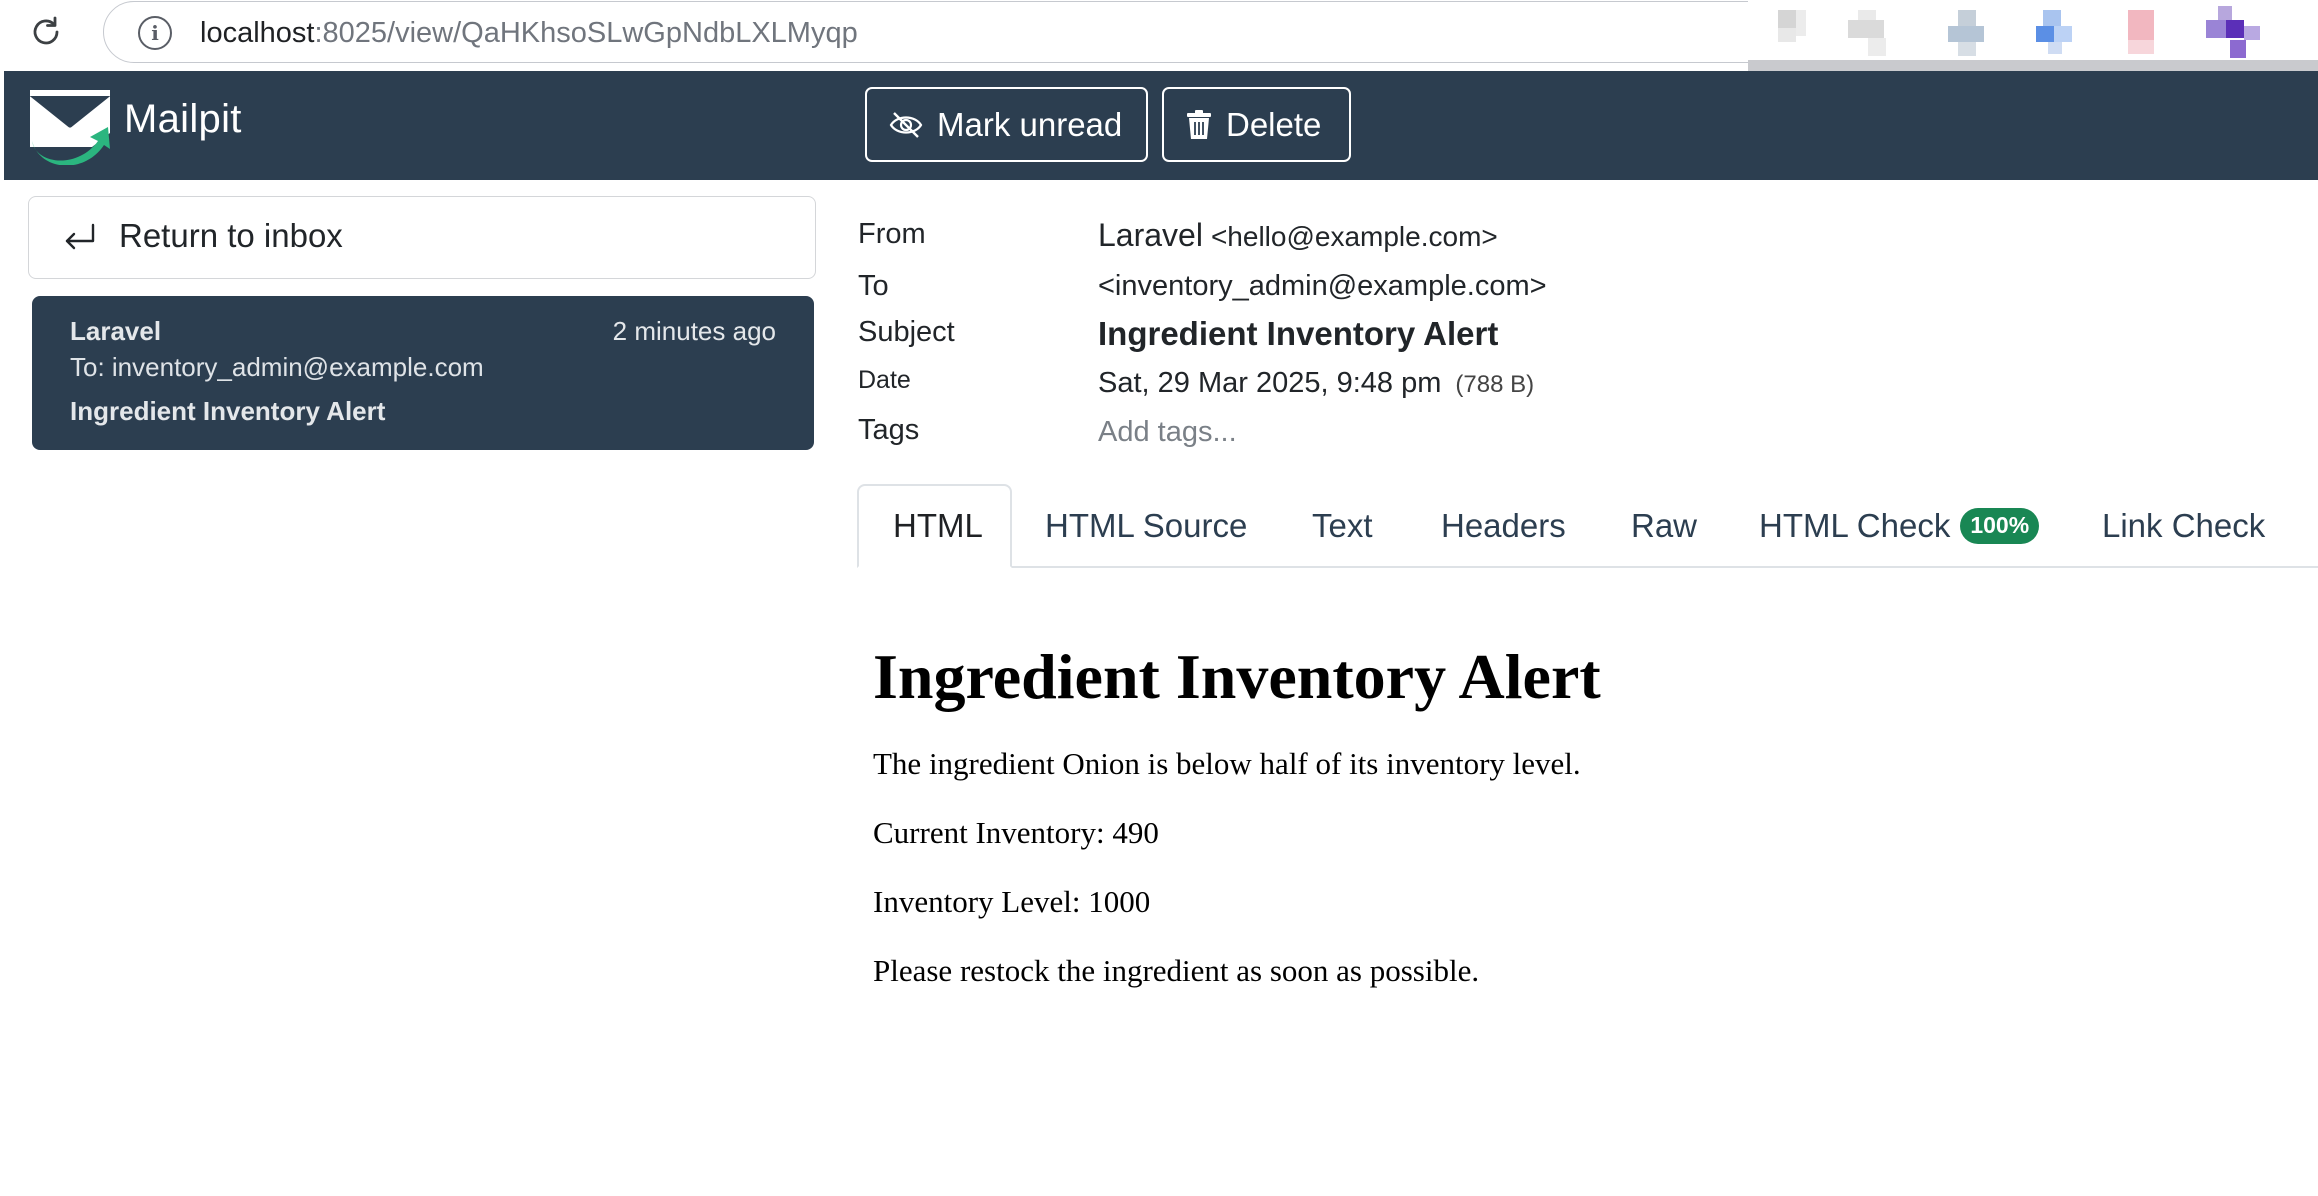 This screenshot has width=2318, height=1196. I want to click on tab-html-source: HTML Source, so click(1146, 526).